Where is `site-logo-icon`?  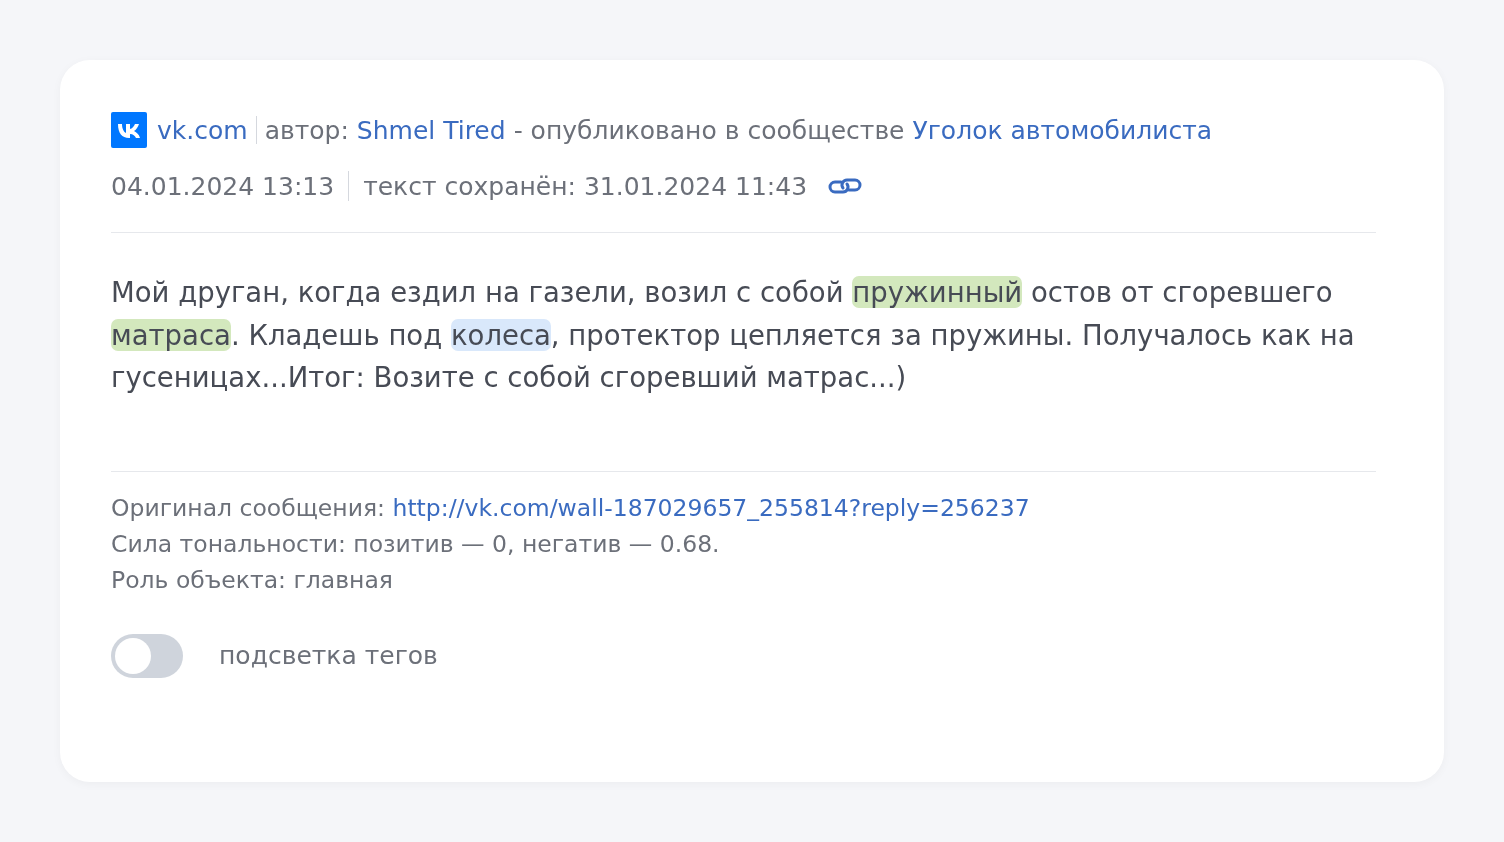
site-logo-icon is located at coordinates (129, 130).